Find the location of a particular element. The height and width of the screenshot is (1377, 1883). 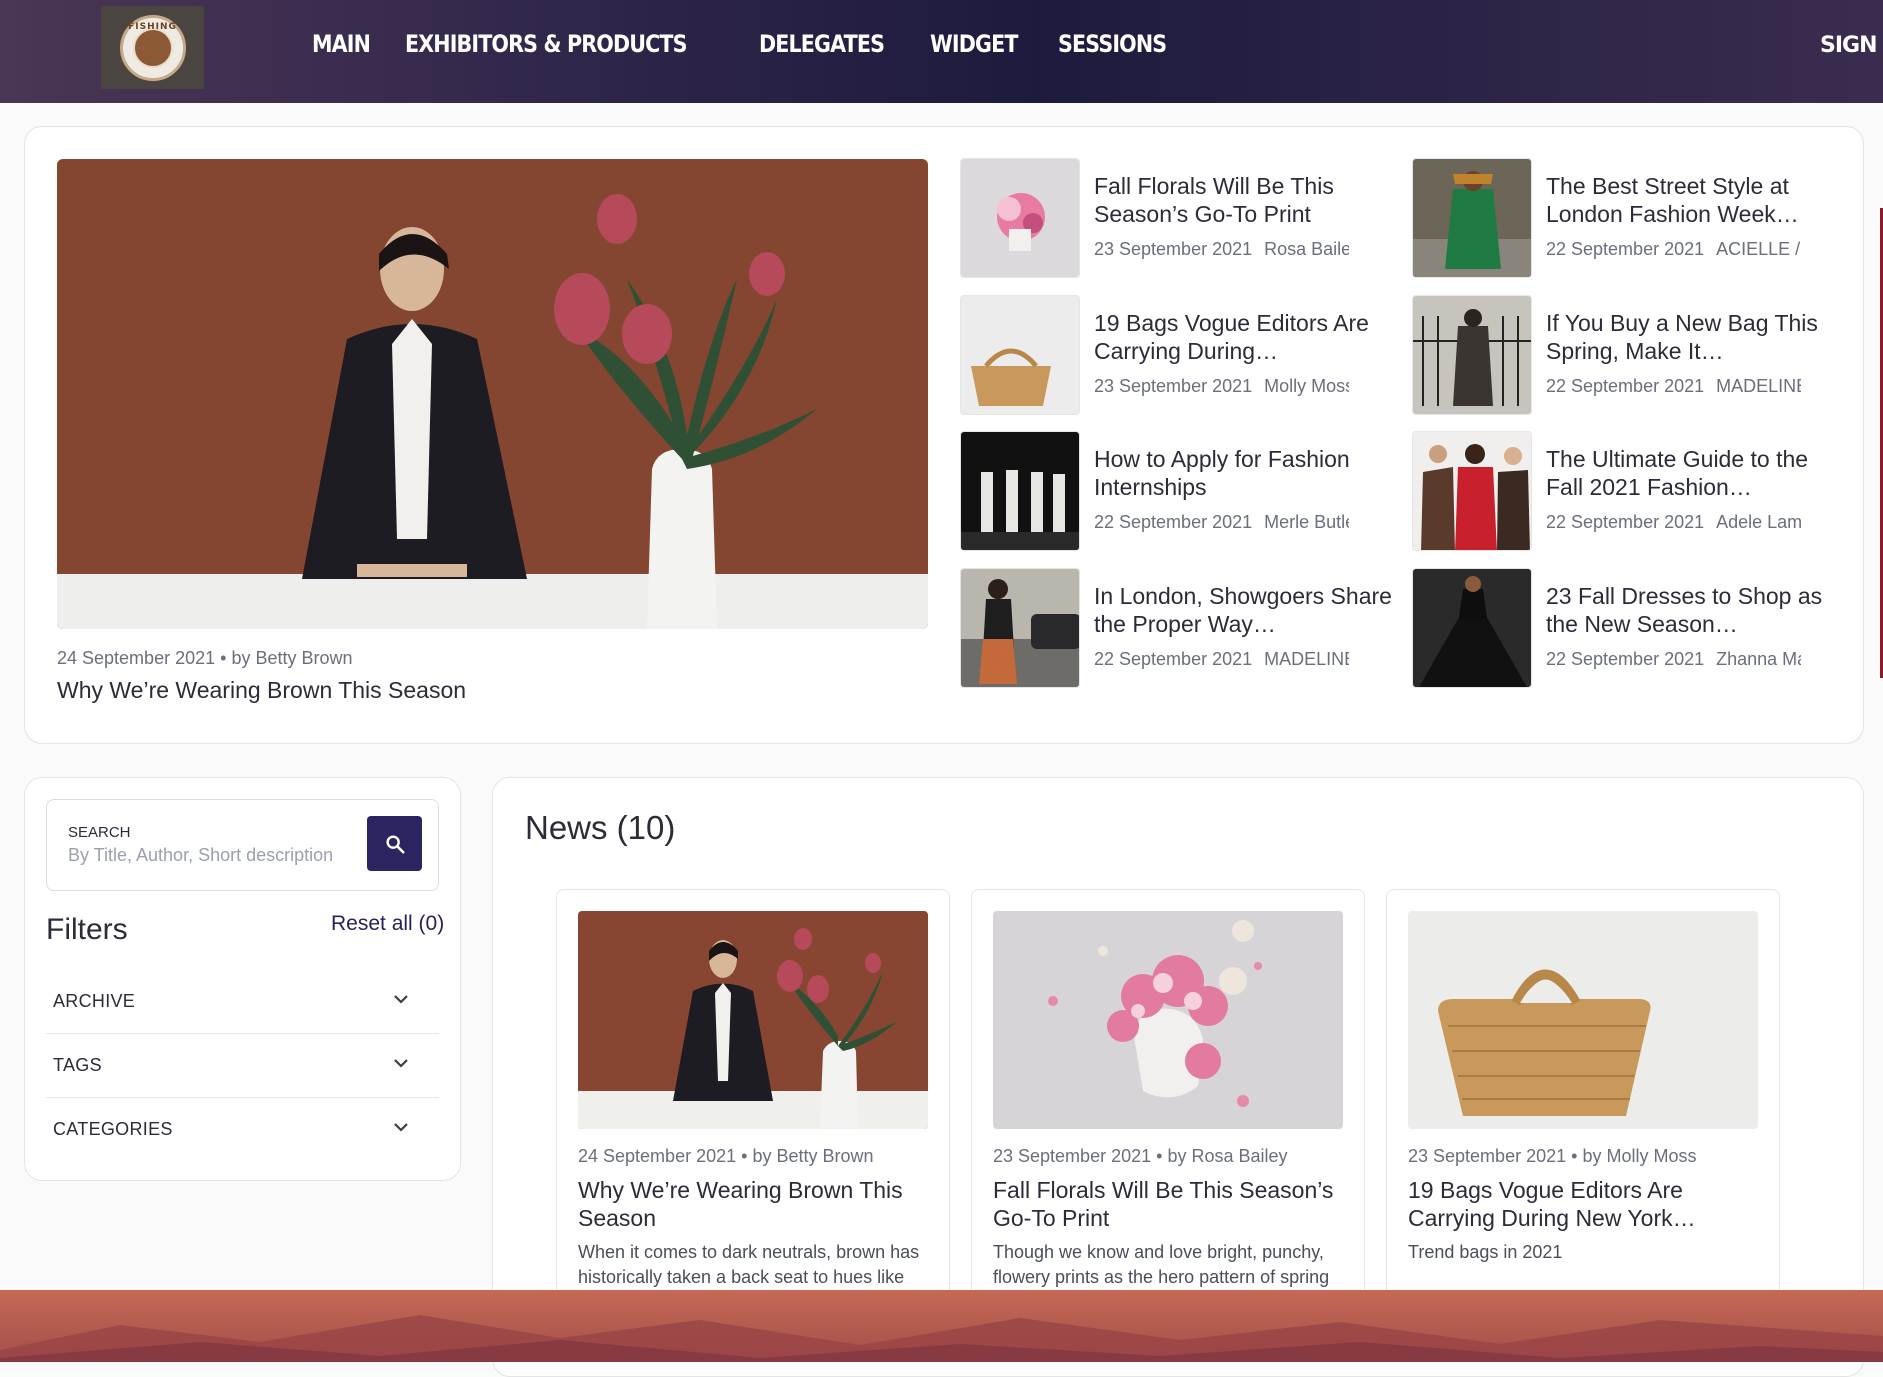

news-card-author: by Rosa Bailey is located at coordinates (1227, 1156).